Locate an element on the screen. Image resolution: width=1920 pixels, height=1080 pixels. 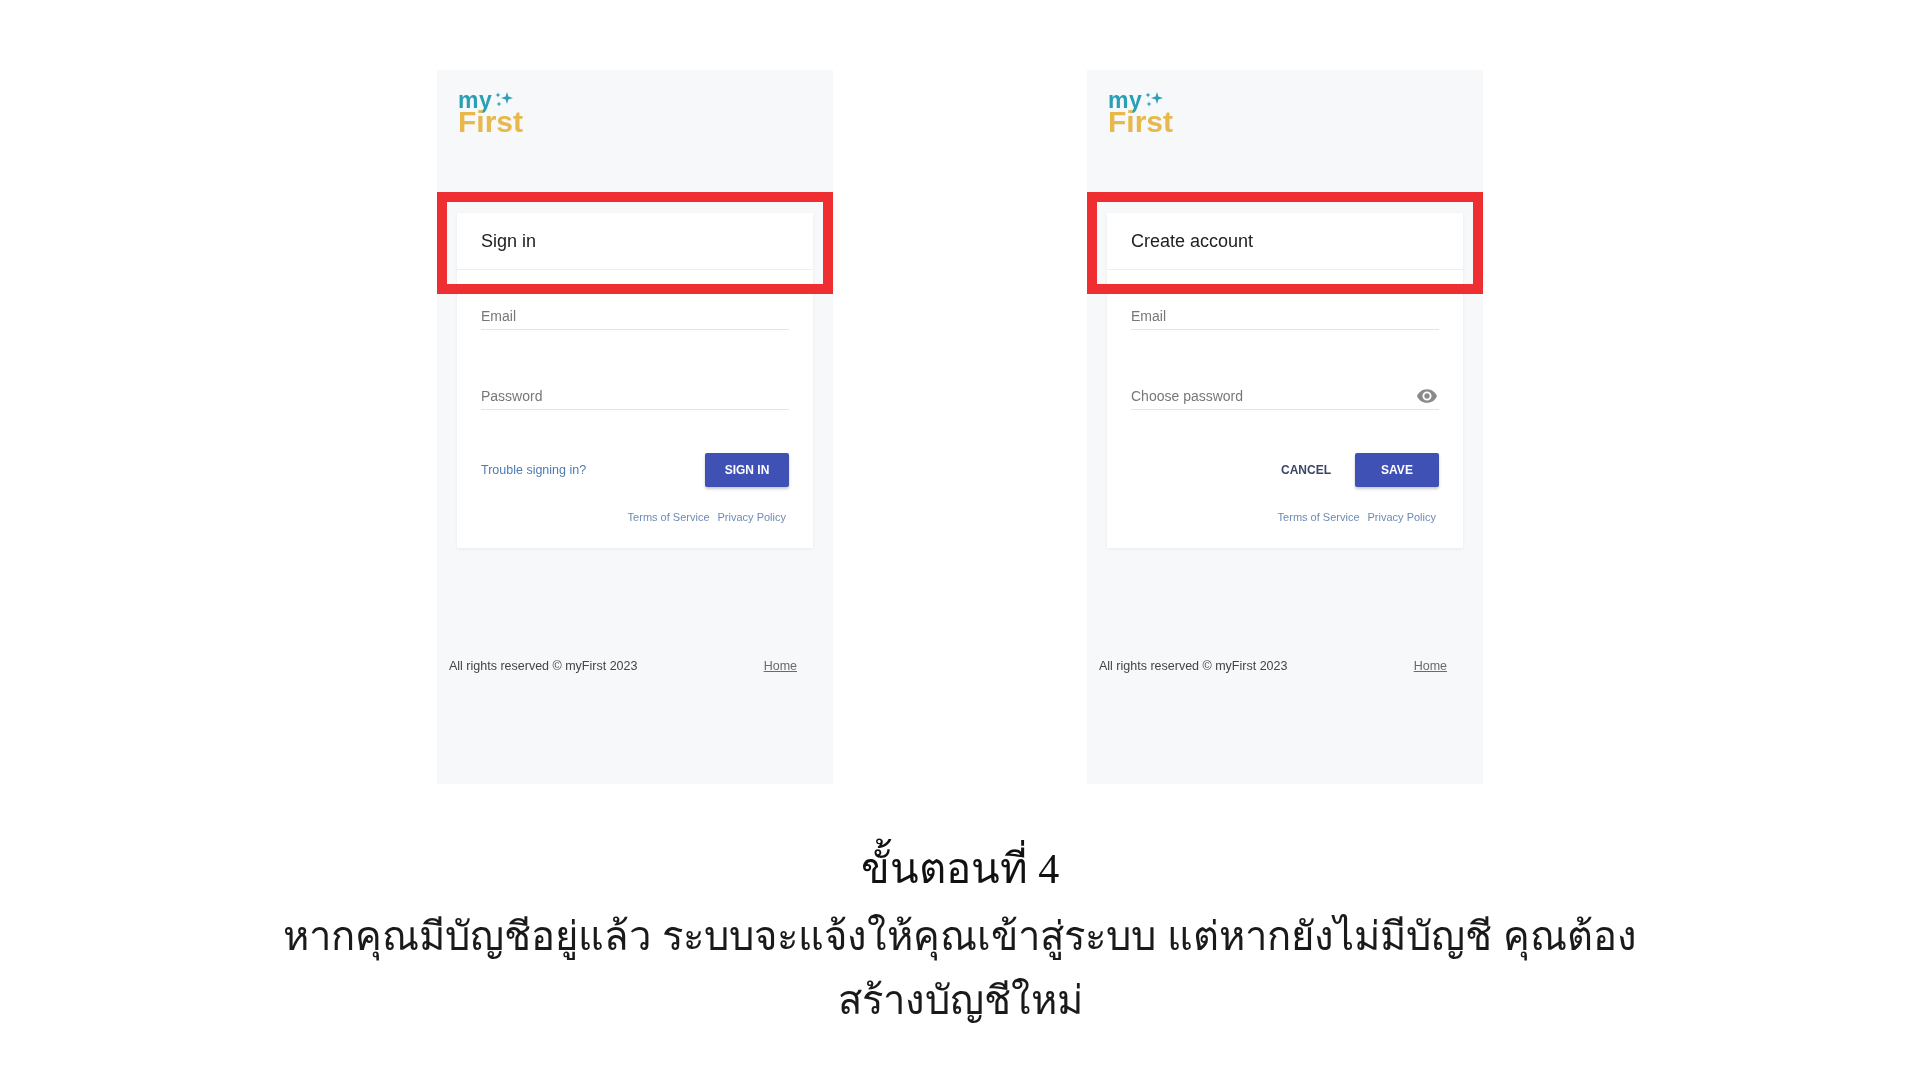
eye-icon is located at coordinates (1427, 396).